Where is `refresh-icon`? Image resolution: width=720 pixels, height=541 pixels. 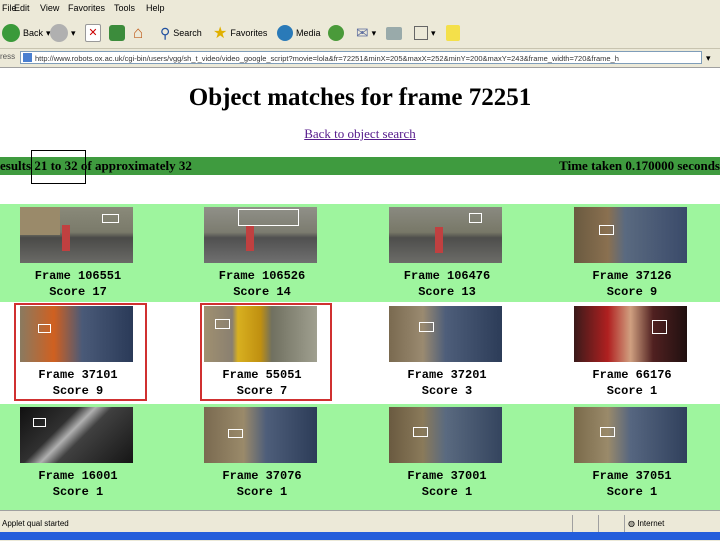
refresh-icon is located at coordinates (117, 33).